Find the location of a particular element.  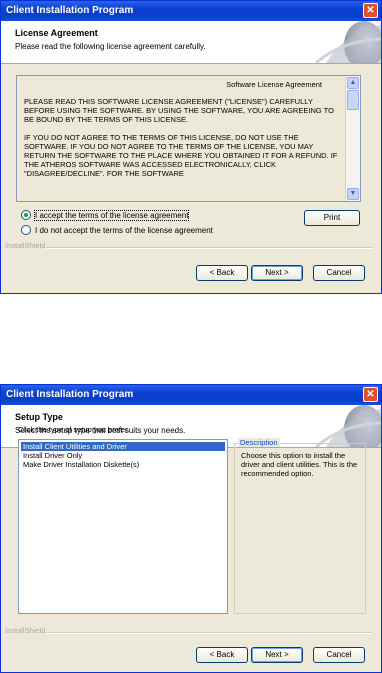

decline-radio is located at coordinates (26, 230).